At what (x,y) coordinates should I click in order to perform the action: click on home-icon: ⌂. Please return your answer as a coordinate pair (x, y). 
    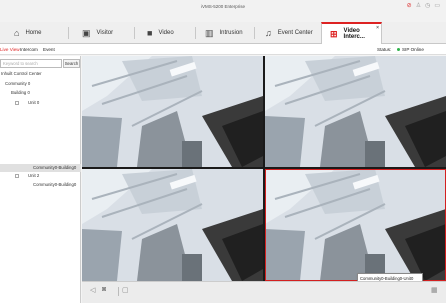
    Looking at the image, I should click on (17, 33).